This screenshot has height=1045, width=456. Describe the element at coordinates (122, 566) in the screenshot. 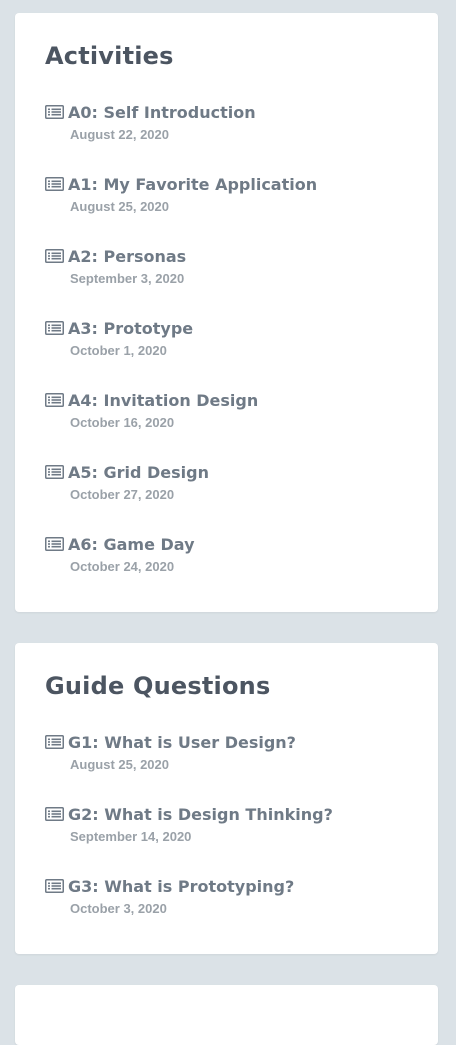

I see `activity-date: October 24, 2020` at that location.